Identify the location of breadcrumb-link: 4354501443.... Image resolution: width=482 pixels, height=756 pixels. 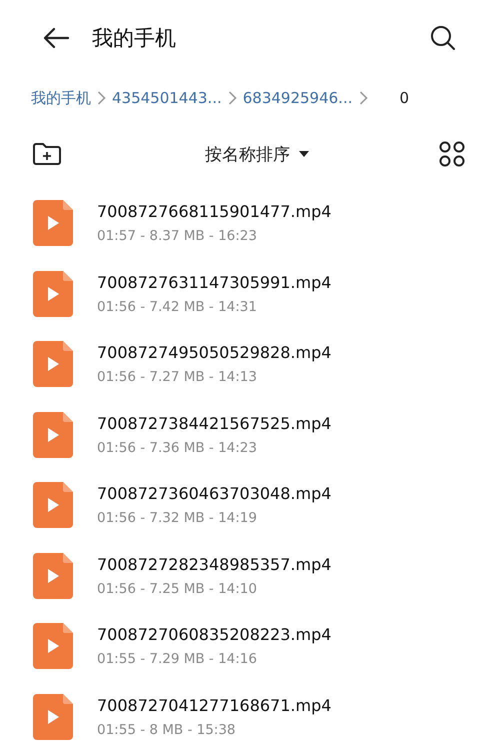
(167, 98).